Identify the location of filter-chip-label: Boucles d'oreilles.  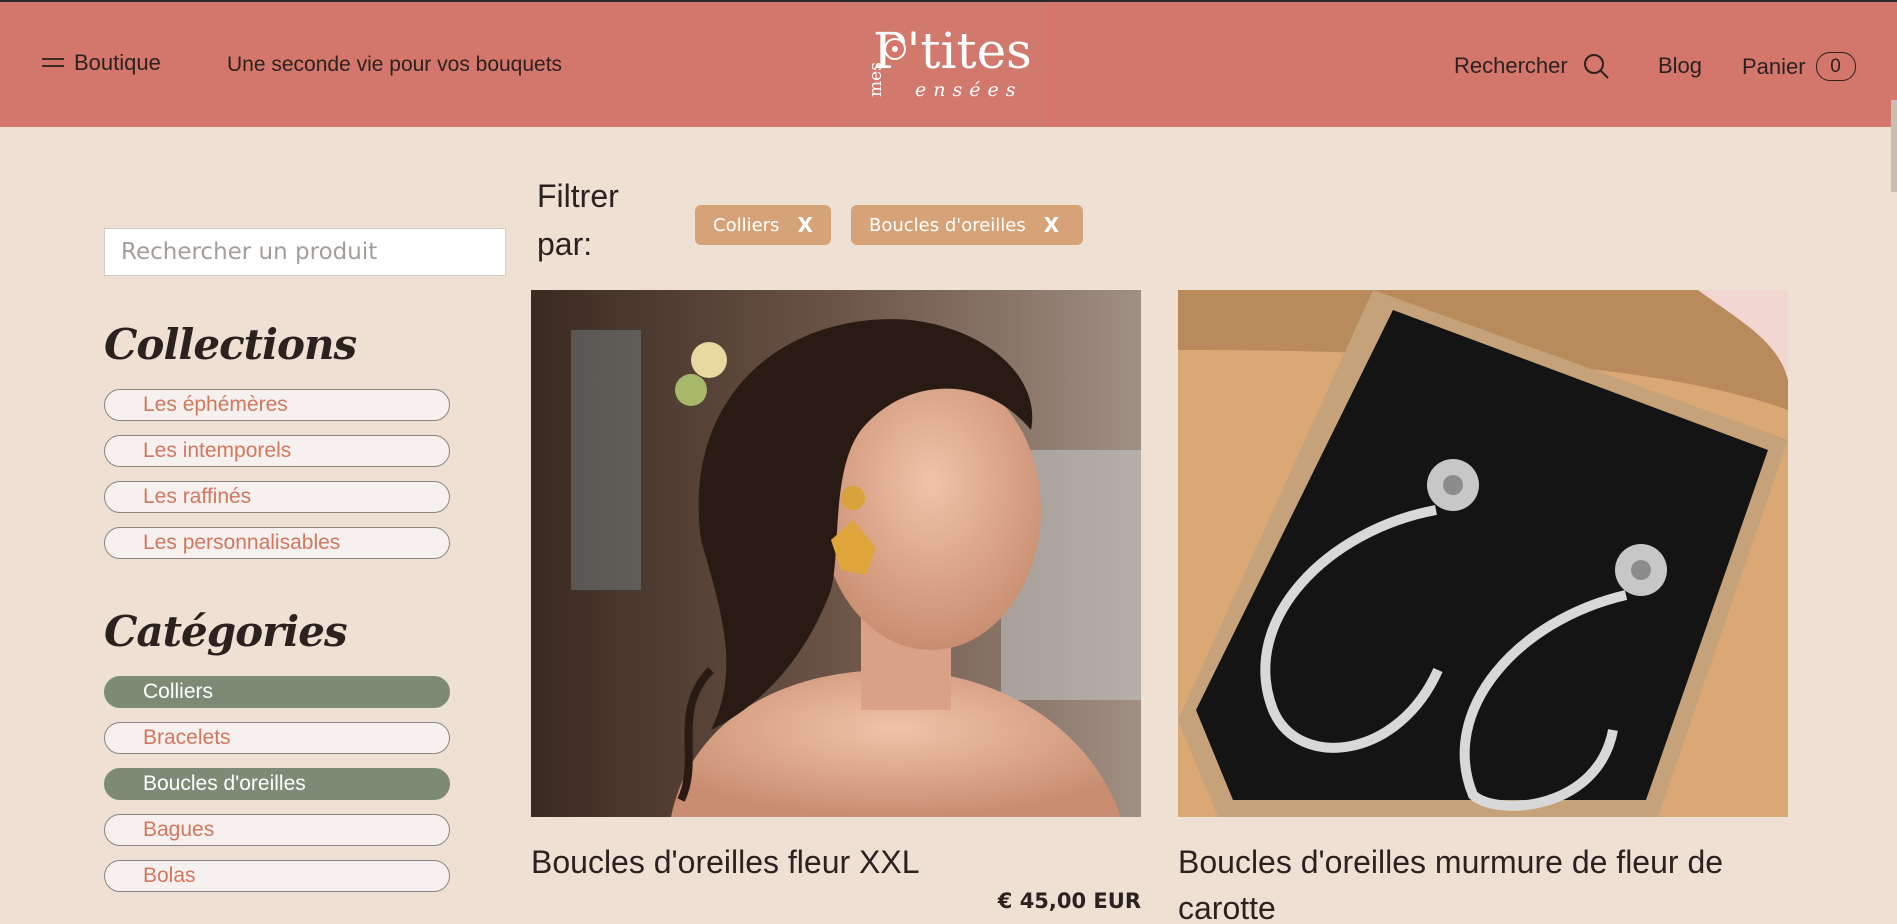
(947, 225).